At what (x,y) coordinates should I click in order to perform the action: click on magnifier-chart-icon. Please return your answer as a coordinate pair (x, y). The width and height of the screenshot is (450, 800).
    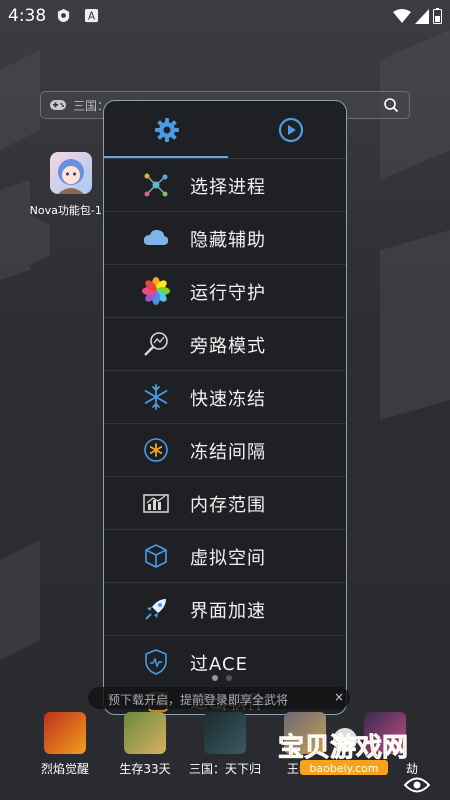
    Looking at the image, I should click on (156, 344).